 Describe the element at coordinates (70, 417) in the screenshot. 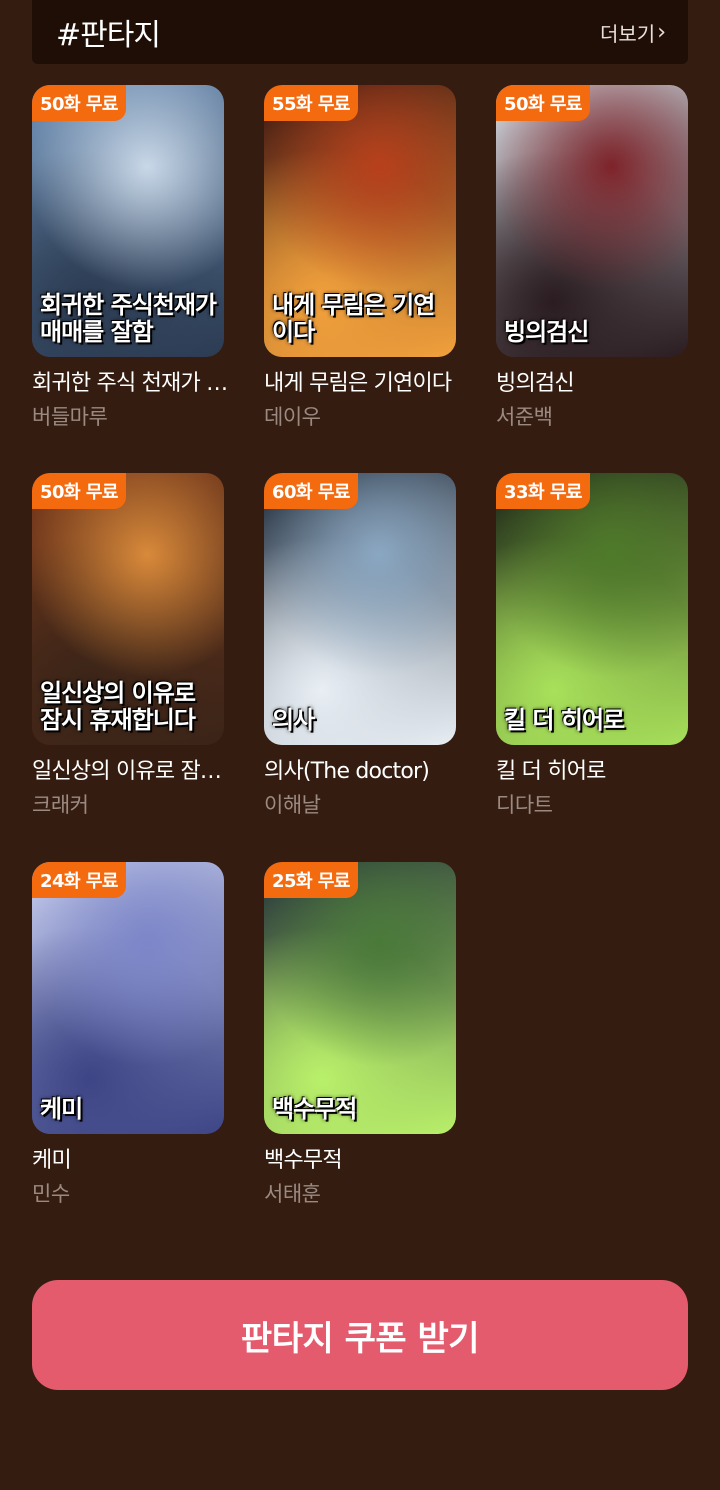

I see `book-author: 버들마루` at that location.